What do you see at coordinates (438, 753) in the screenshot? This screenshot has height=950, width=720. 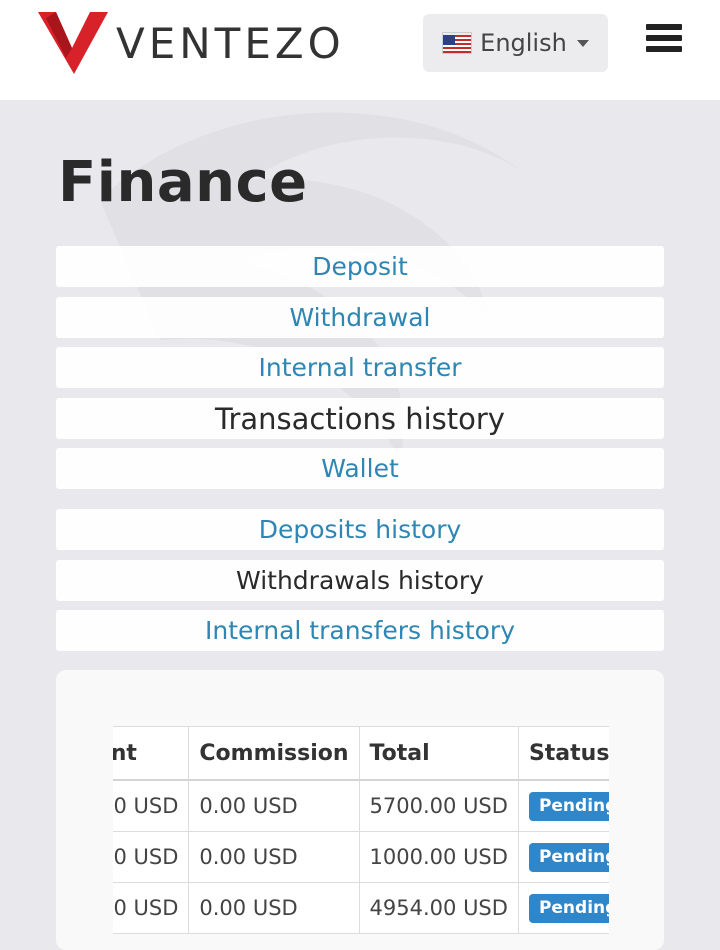 I see `column-total: Total` at bounding box center [438, 753].